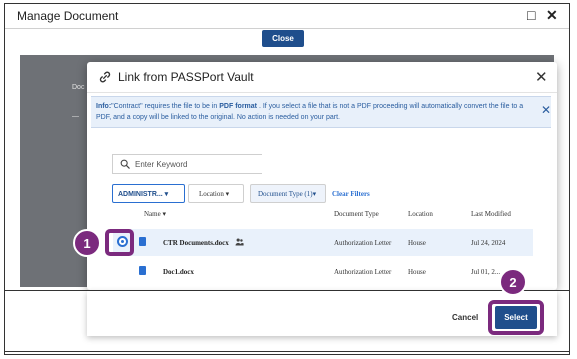 This screenshot has height=359, width=577. What do you see at coordinates (87, 243) in the screenshot?
I see `step-1-badge: 1` at bounding box center [87, 243].